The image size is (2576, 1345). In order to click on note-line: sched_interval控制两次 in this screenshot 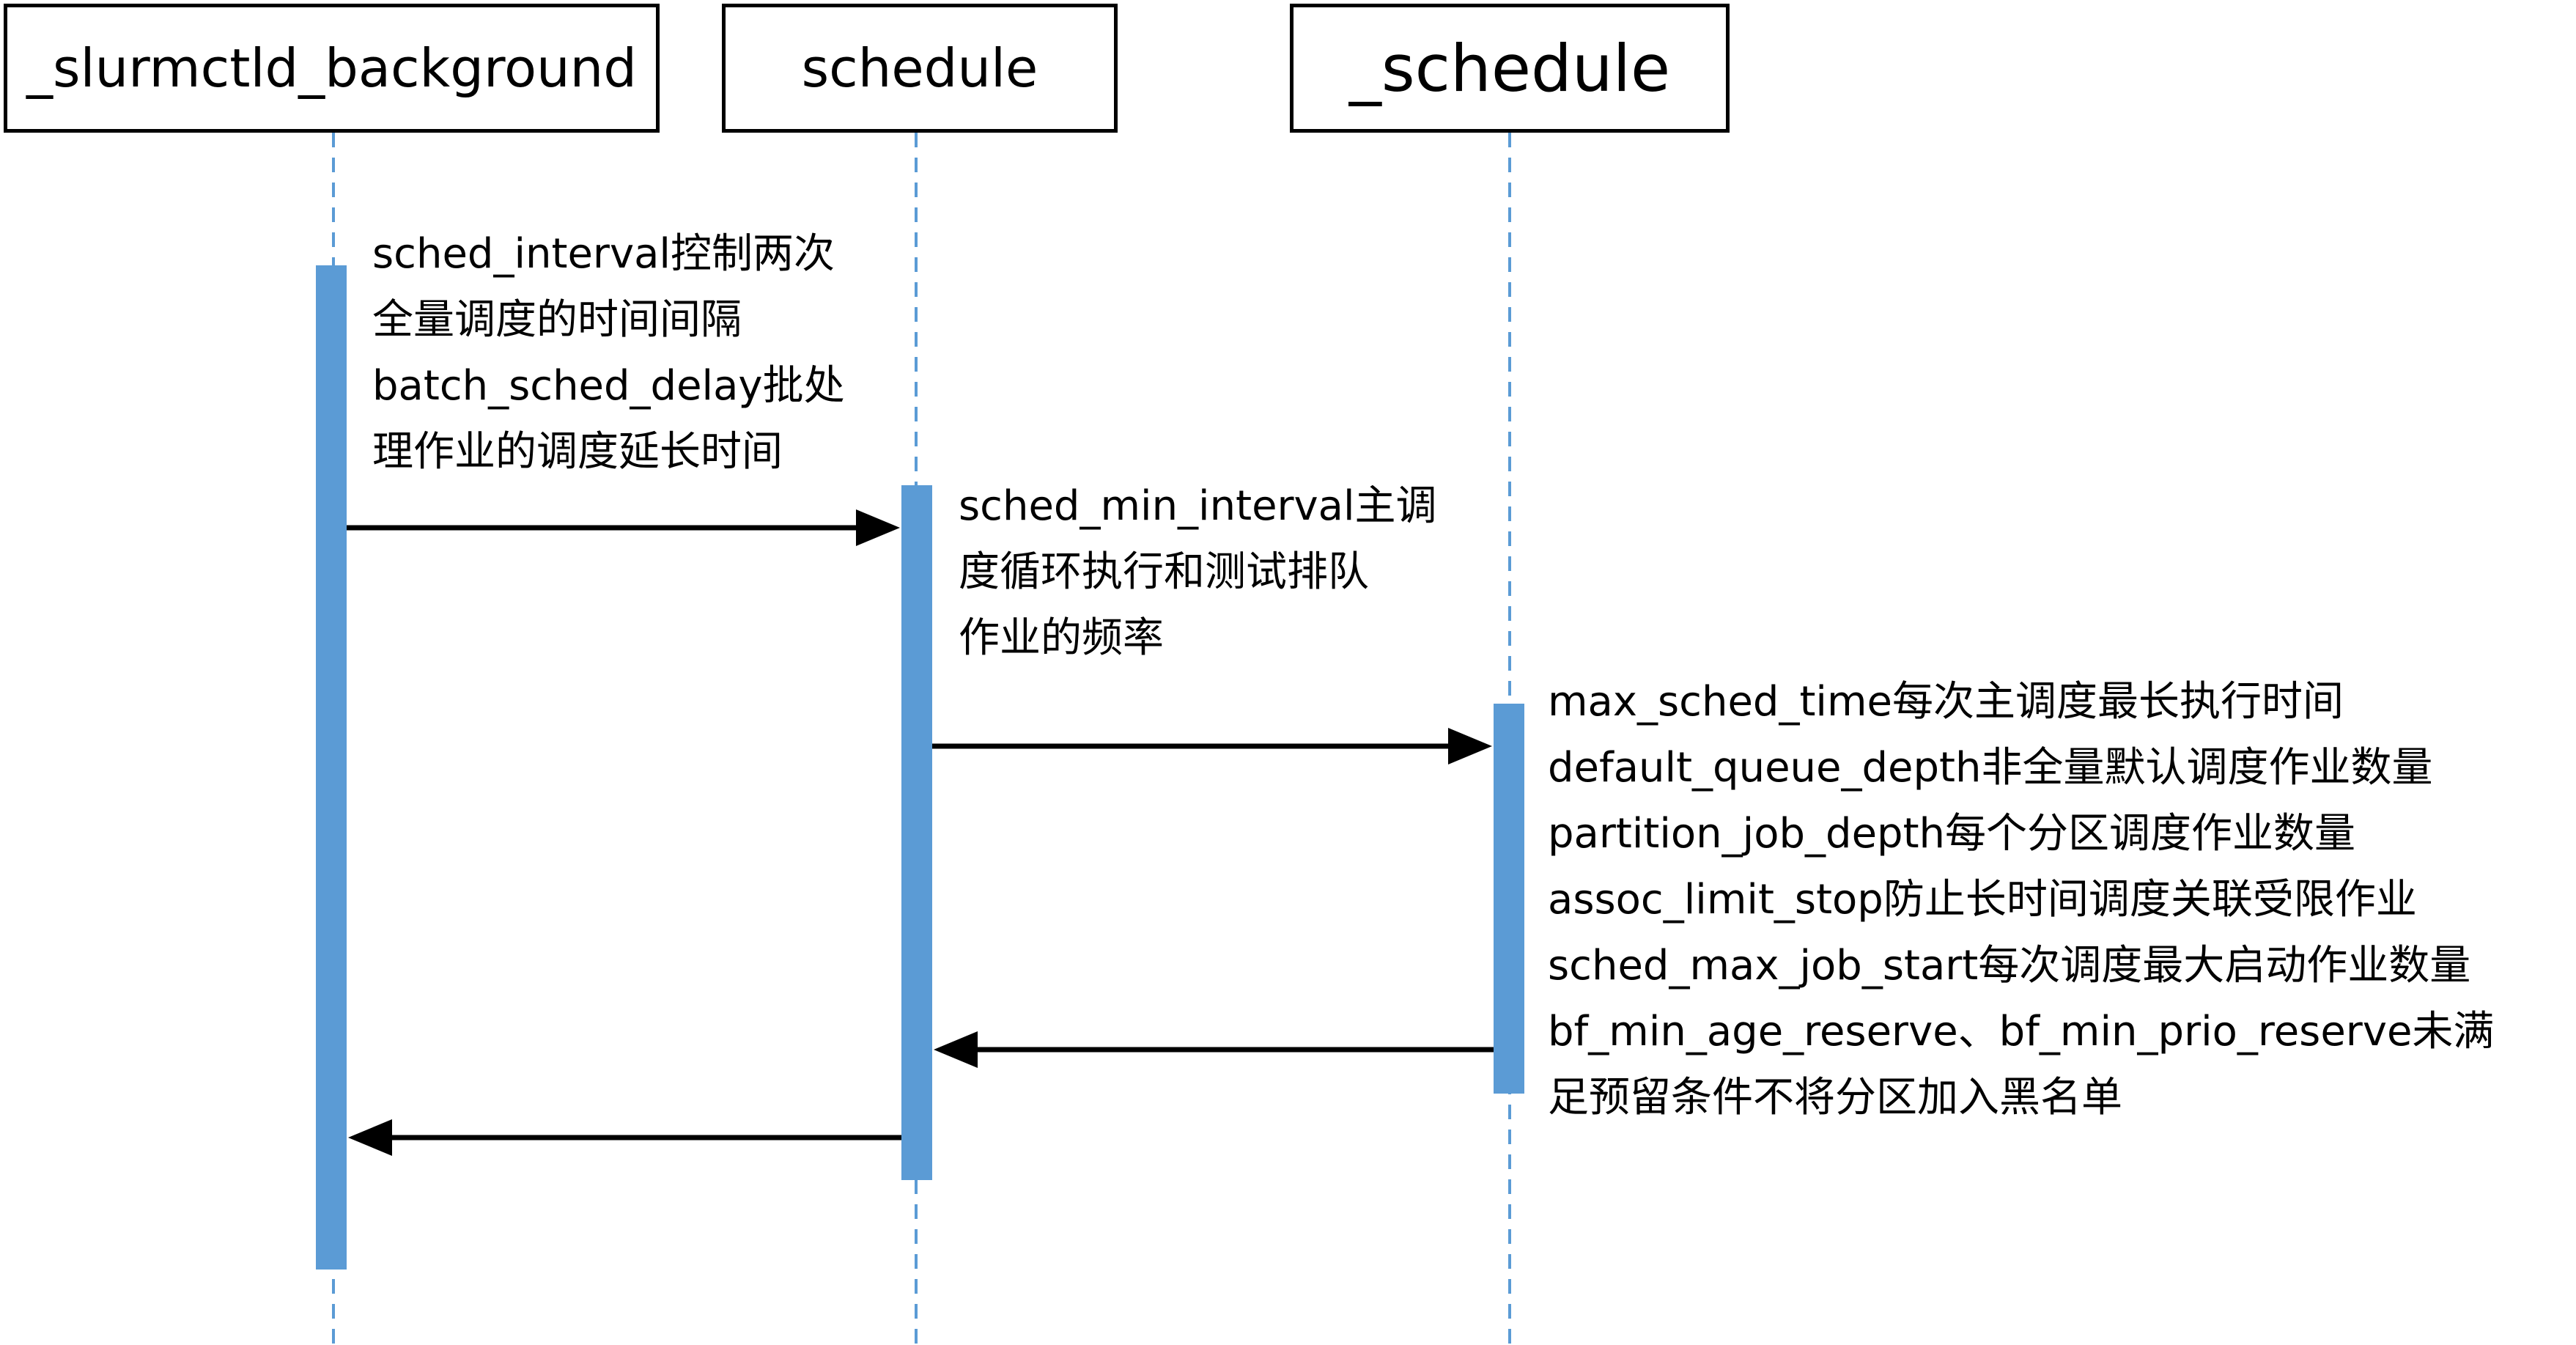, I will do `click(603, 254)`.